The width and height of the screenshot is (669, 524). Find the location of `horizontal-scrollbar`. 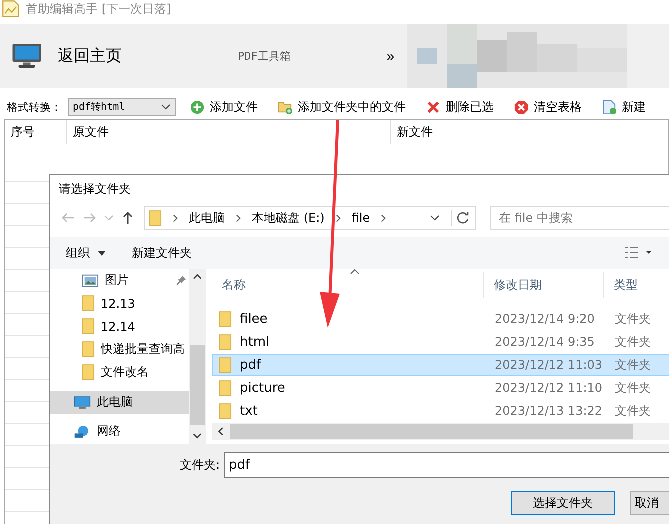

horizontal-scrollbar is located at coordinates (440, 431).